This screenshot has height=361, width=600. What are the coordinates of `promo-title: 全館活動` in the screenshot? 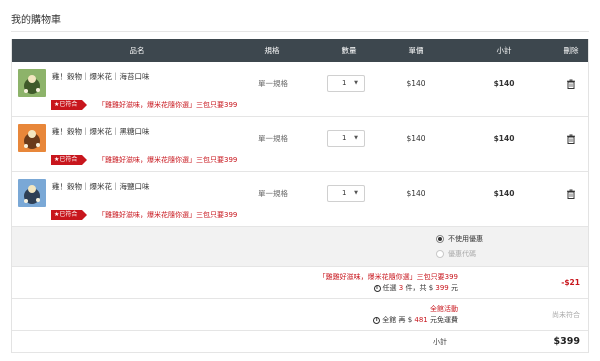 It's located at (444, 309).